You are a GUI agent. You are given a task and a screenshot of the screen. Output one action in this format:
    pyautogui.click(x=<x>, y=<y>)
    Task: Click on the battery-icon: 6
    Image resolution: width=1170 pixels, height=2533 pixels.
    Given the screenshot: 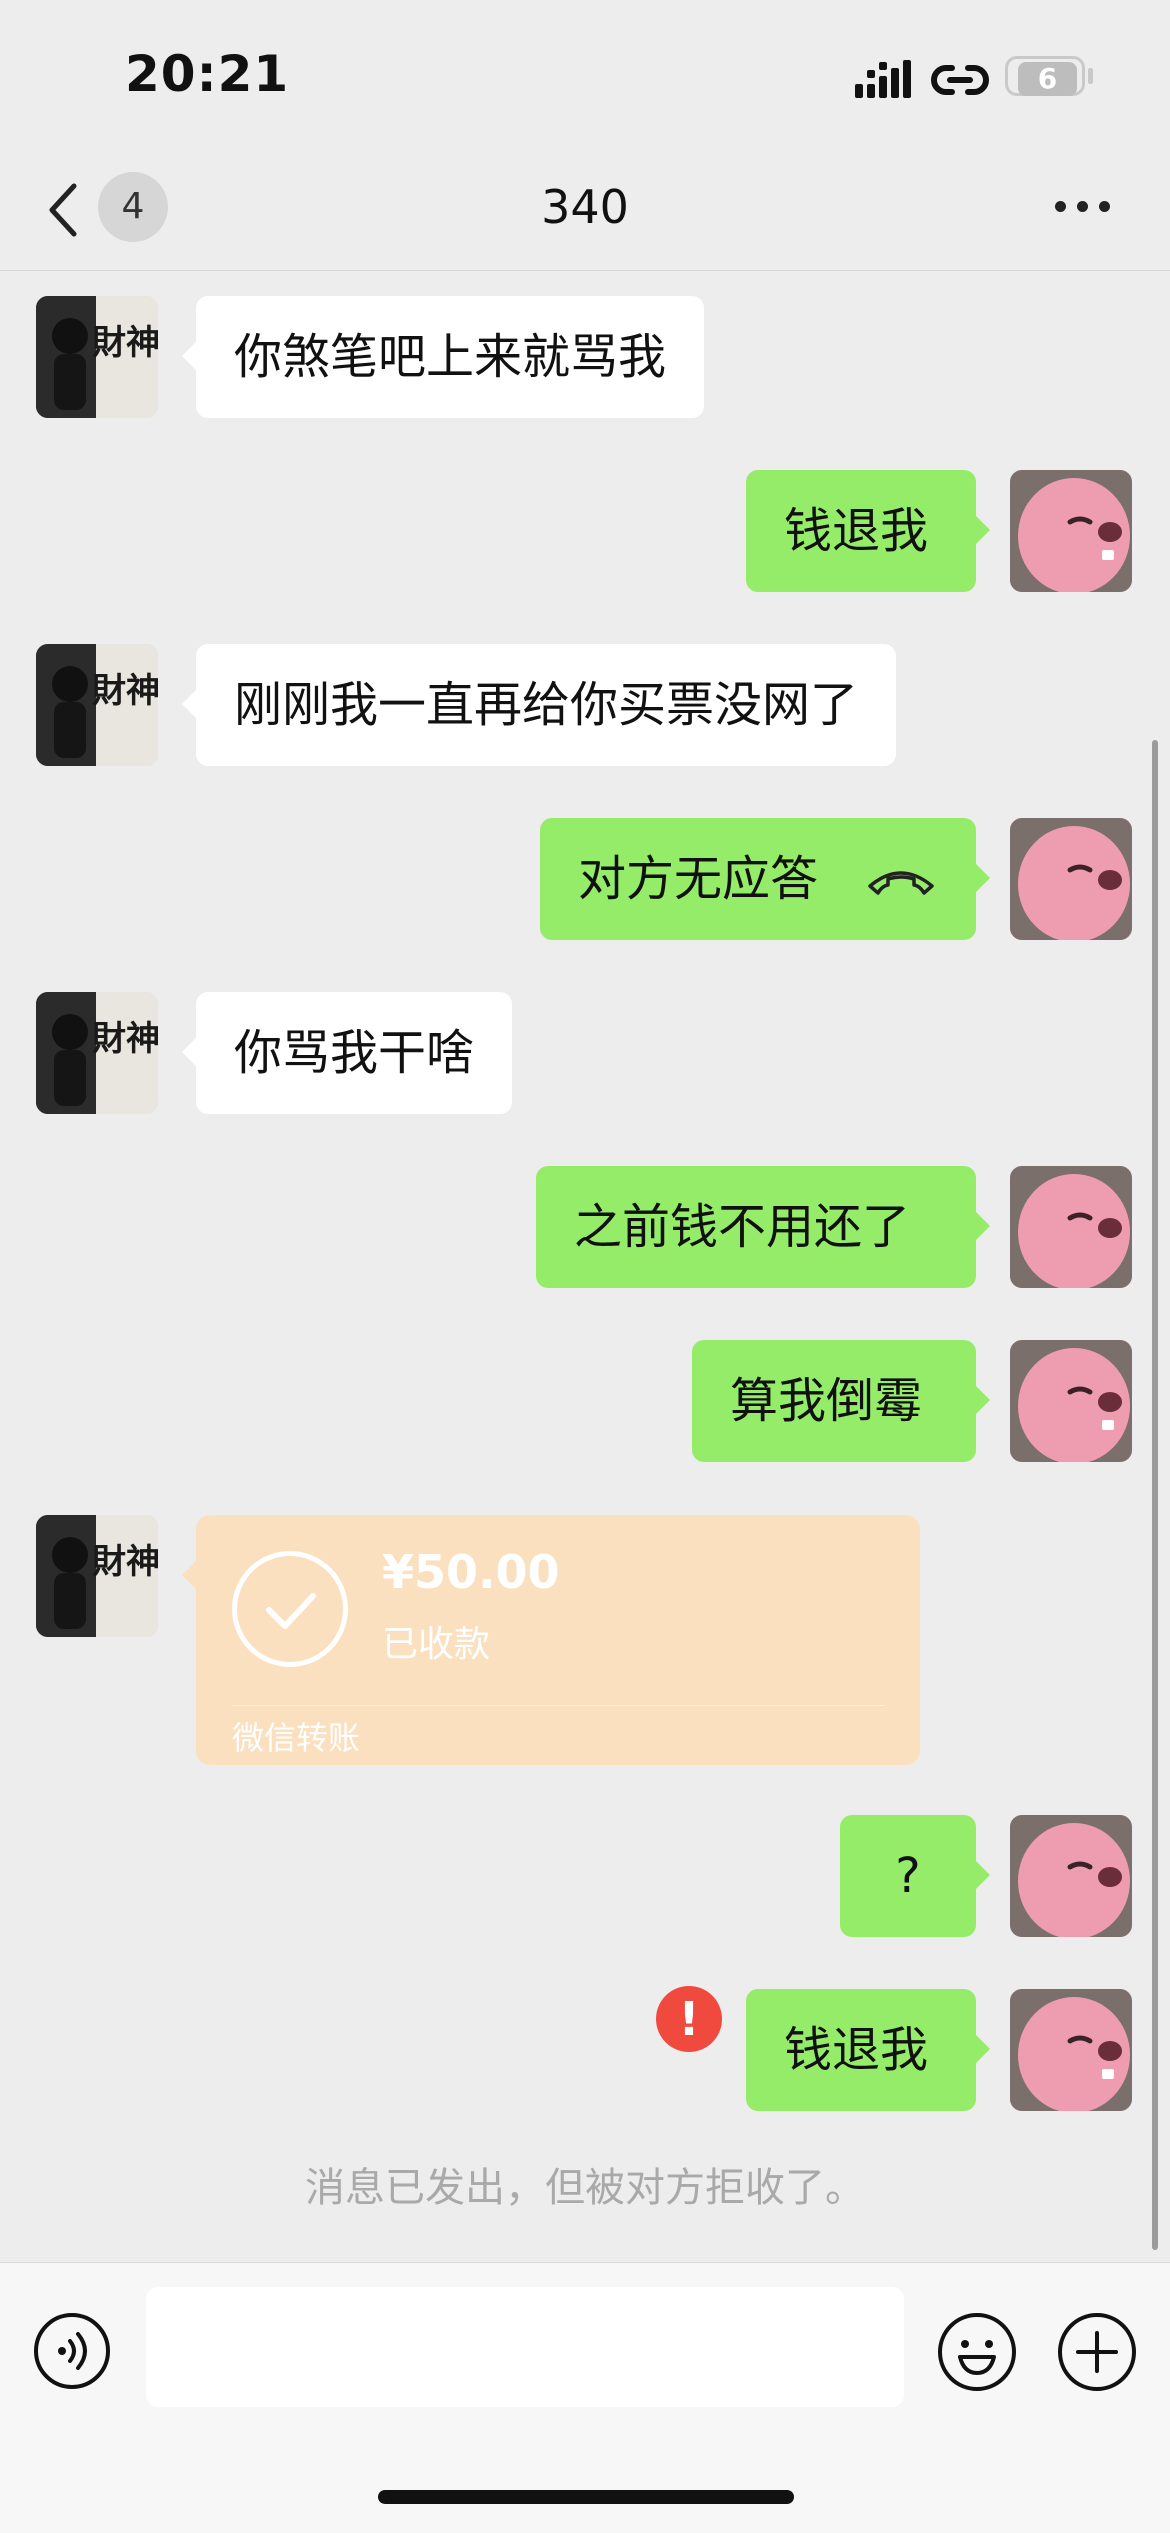 What is the action you would take?
    pyautogui.click(x=1045, y=76)
    